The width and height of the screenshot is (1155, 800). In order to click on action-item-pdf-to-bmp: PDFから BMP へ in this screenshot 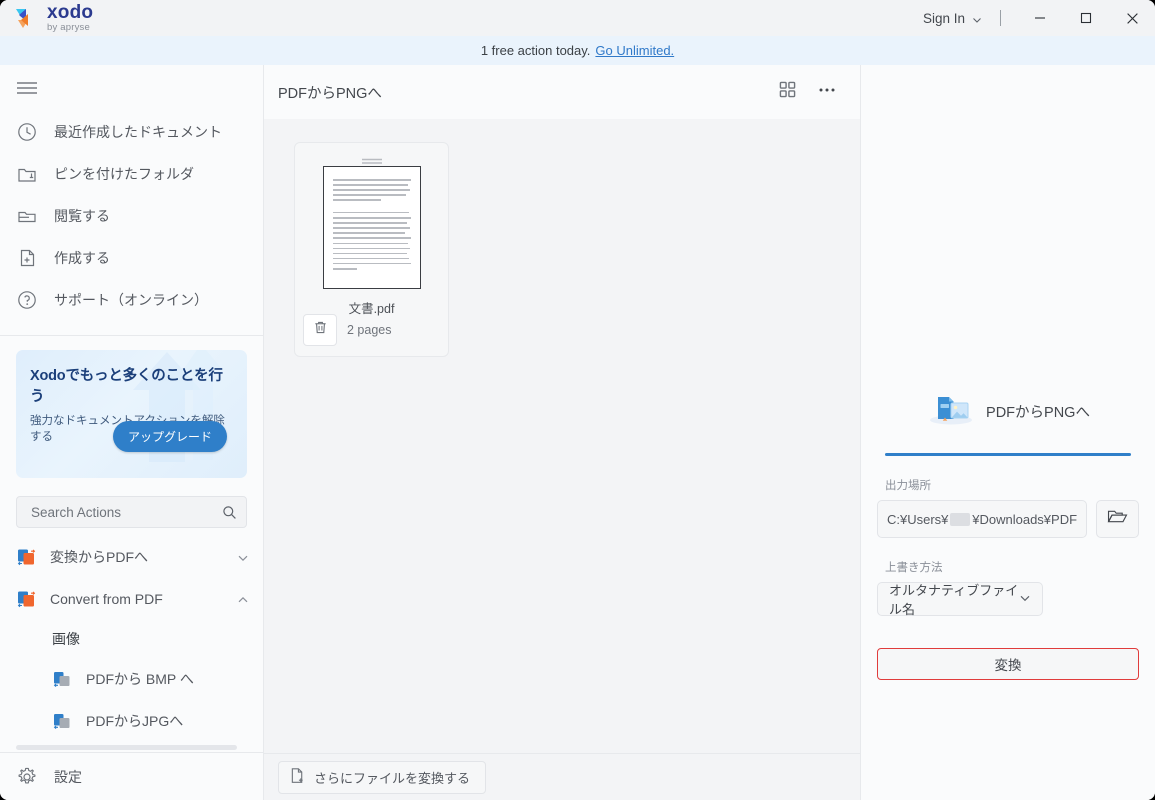, I will do `click(131, 679)`.